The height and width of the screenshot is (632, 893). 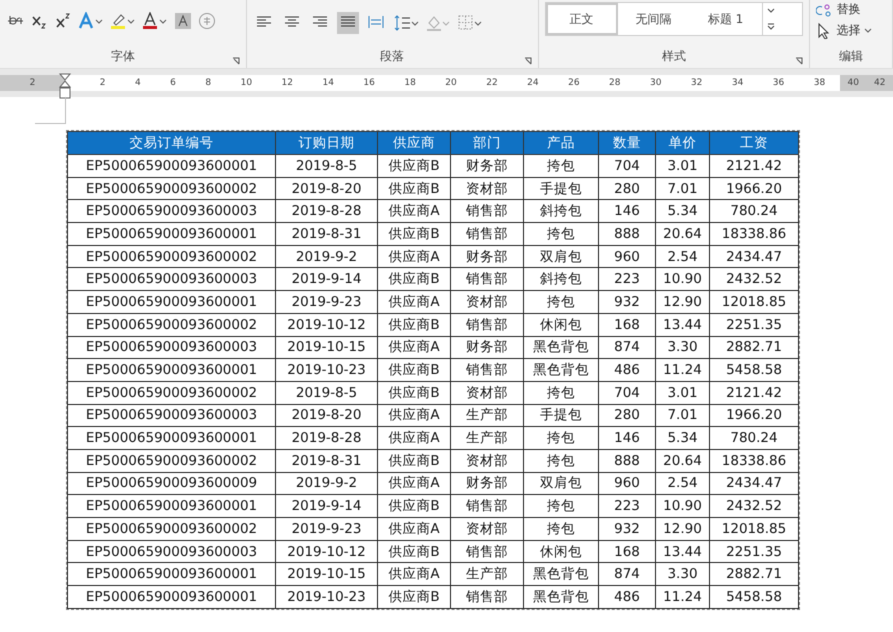 What do you see at coordinates (824, 10) in the screenshot?
I see `replace-icon` at bounding box center [824, 10].